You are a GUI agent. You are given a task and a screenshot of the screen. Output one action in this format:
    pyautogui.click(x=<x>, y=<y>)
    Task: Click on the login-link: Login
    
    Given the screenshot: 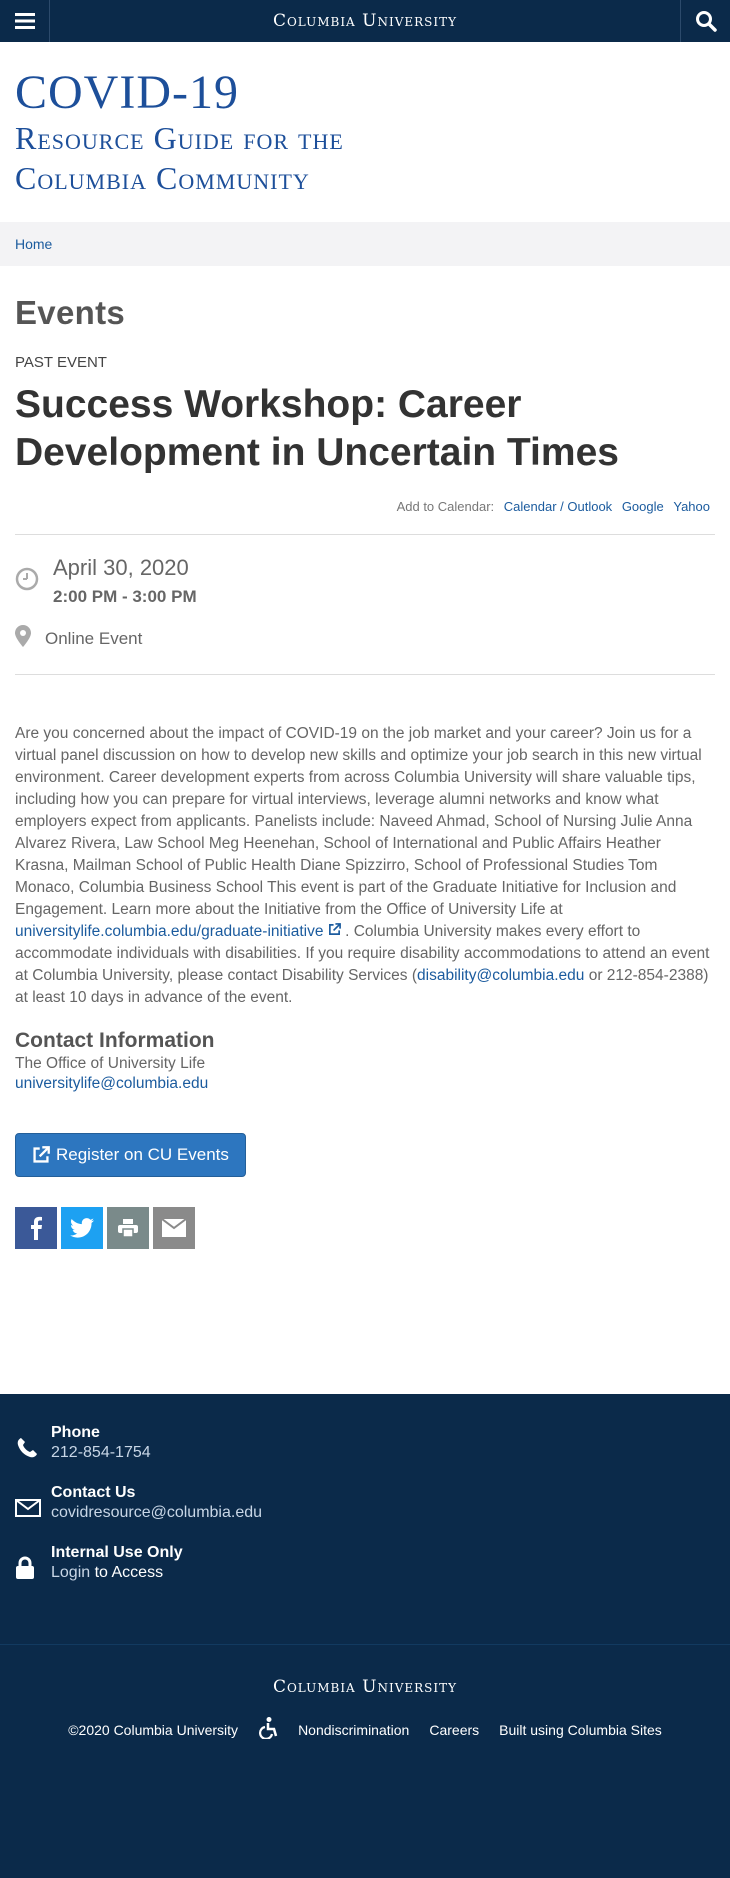 What is the action you would take?
    pyautogui.click(x=70, y=1572)
    